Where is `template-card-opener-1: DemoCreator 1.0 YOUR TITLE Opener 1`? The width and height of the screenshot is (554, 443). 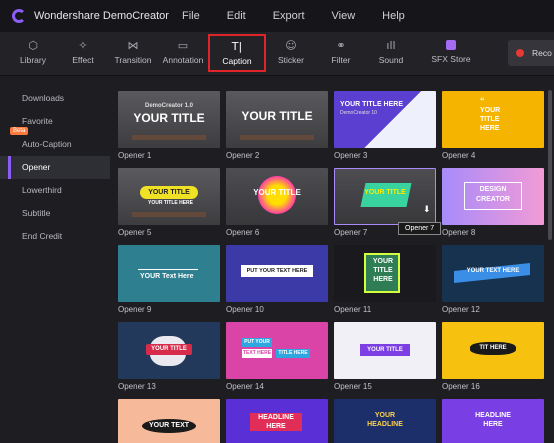
template-card-opener-1: DemoCreator 1.0 YOUR TITLE Opener 1 is located at coordinates (169, 125).